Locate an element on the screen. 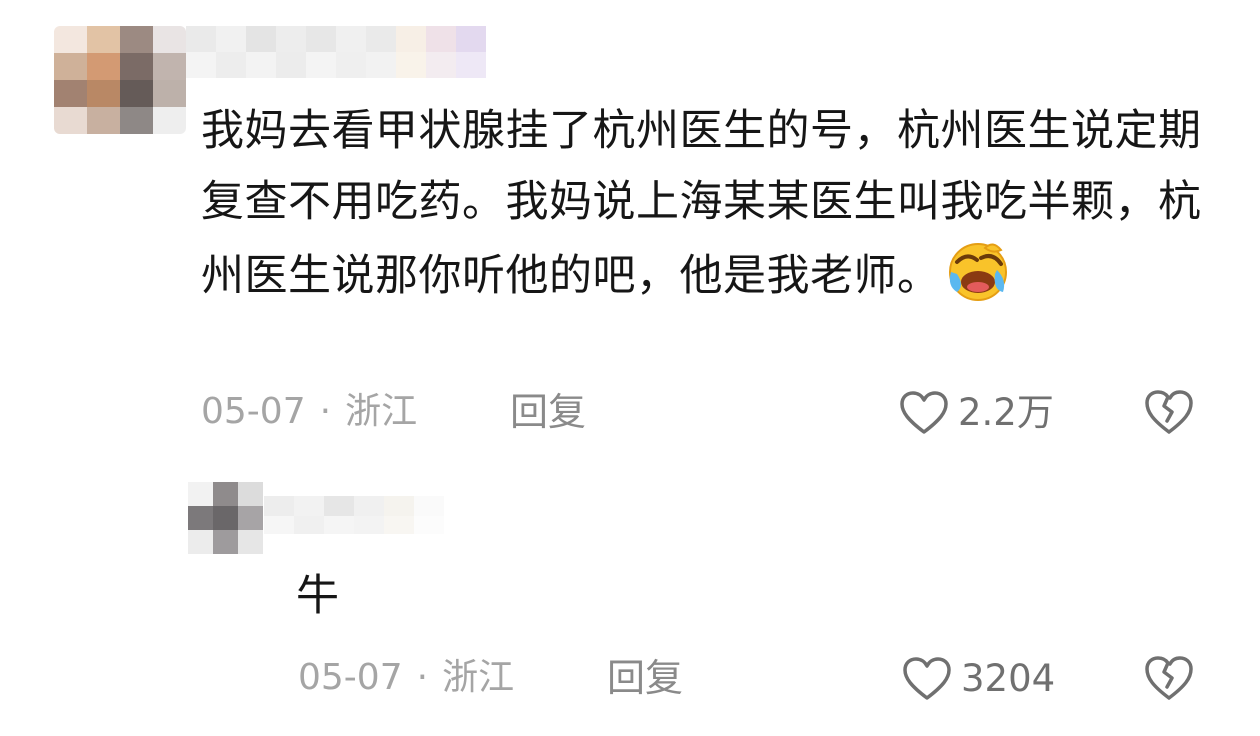  reply-like-button: 3204 is located at coordinates (978, 679).